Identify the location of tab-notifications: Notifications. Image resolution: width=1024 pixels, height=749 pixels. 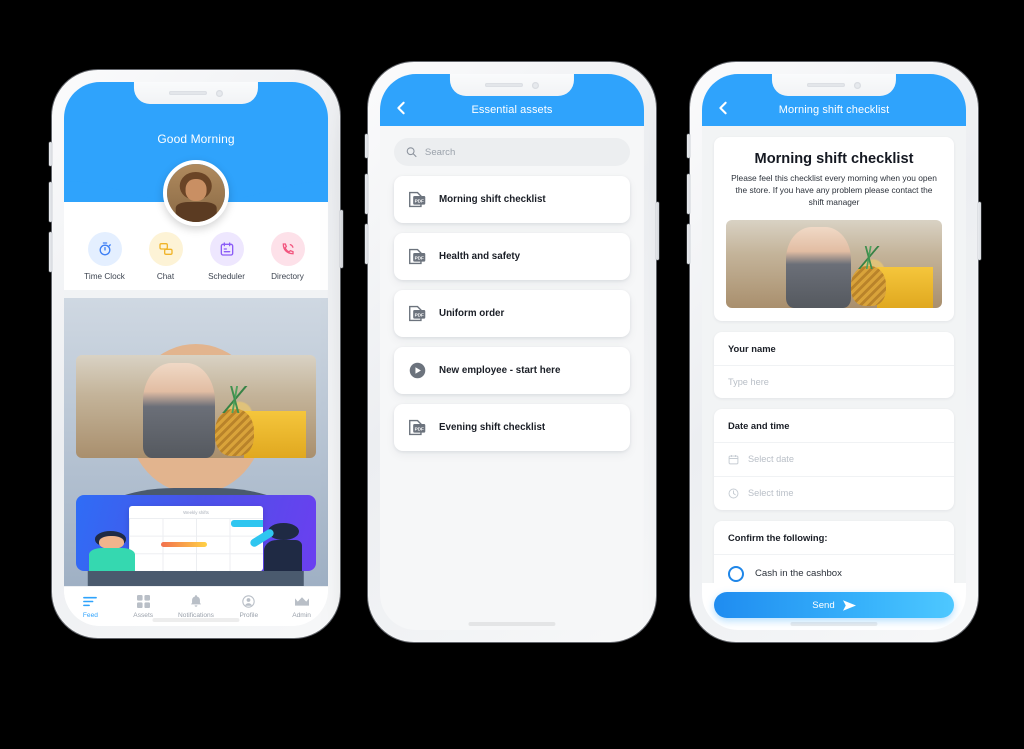
(196, 607).